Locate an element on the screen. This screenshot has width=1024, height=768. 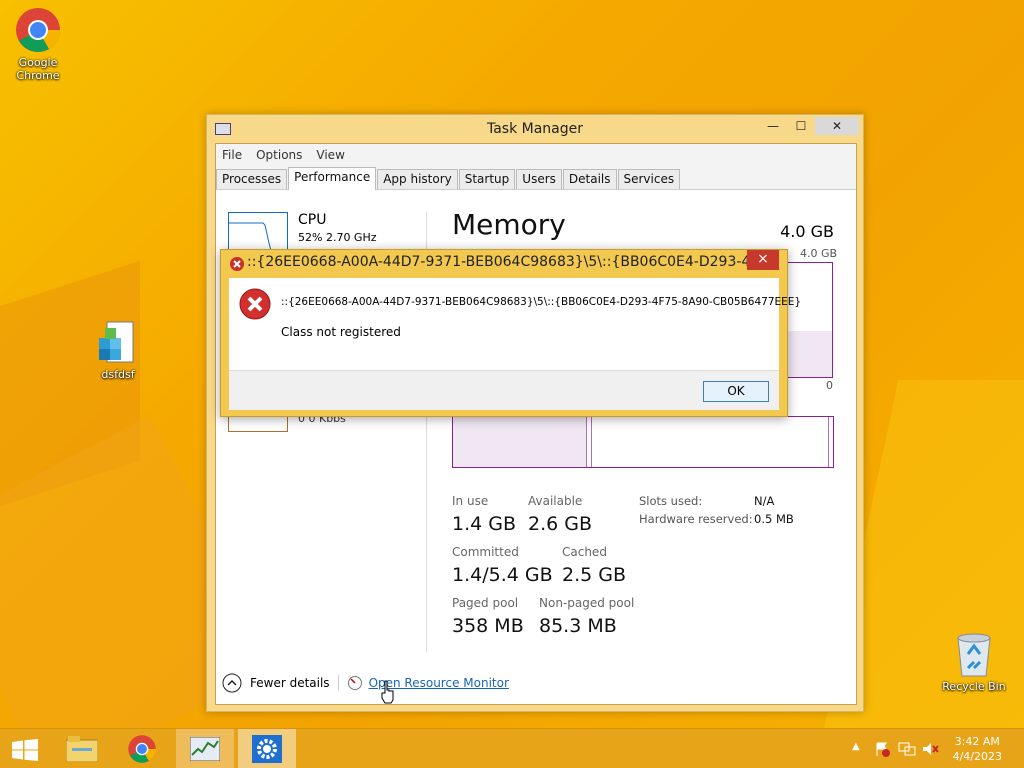
title-bar: Task Manager — ☐ ✕ is located at coordinates (535, 129).